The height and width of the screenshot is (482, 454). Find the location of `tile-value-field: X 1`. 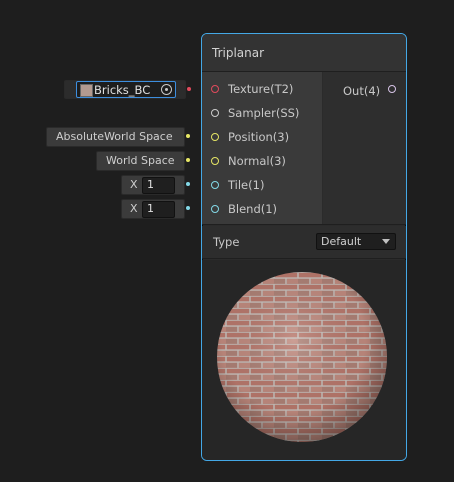

tile-value-field: X 1 is located at coordinates (153, 185).